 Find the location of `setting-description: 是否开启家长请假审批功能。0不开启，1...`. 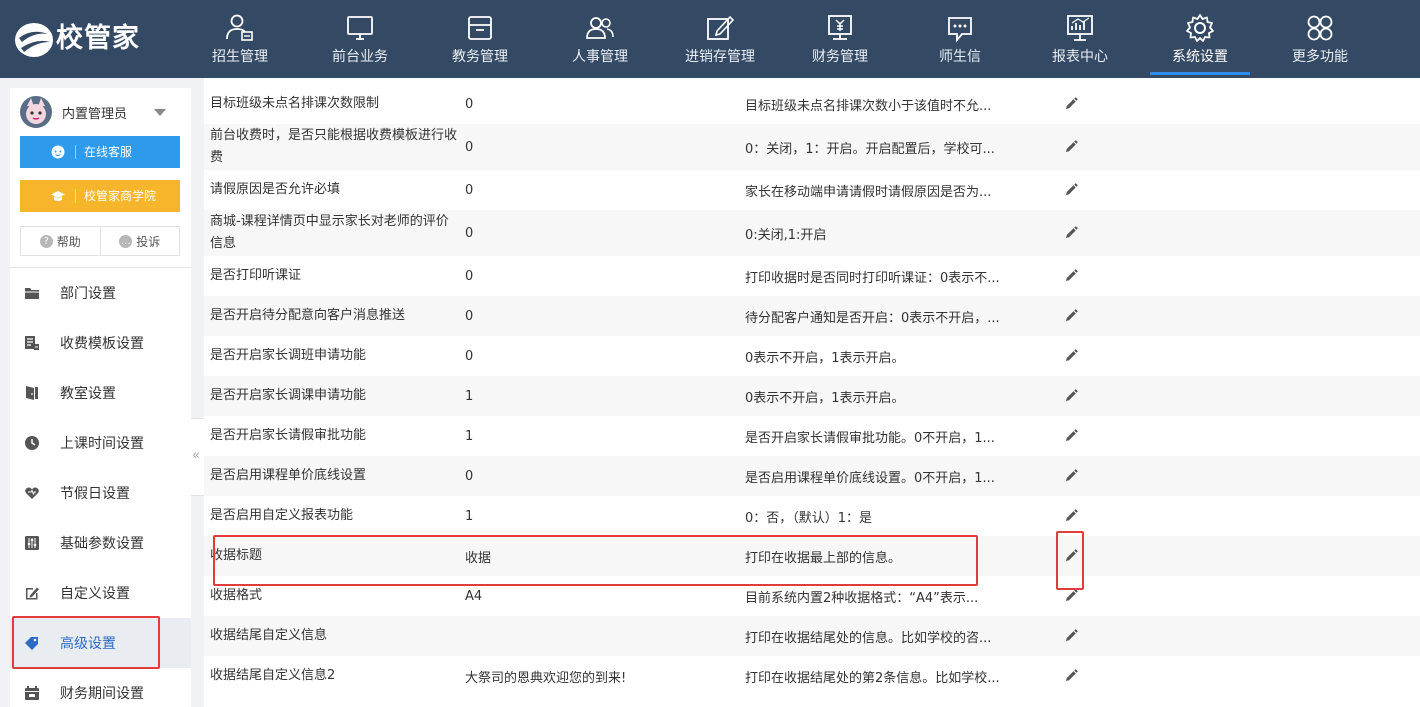

setting-description: 是否开启家长请假审批功能。0不开启，1... is located at coordinates (870, 438).